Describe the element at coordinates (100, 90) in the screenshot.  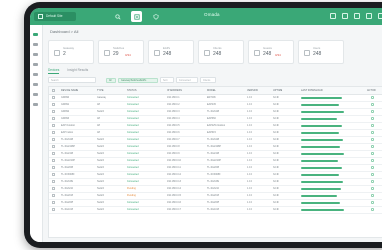
I see `column-header: TYPE` at that location.